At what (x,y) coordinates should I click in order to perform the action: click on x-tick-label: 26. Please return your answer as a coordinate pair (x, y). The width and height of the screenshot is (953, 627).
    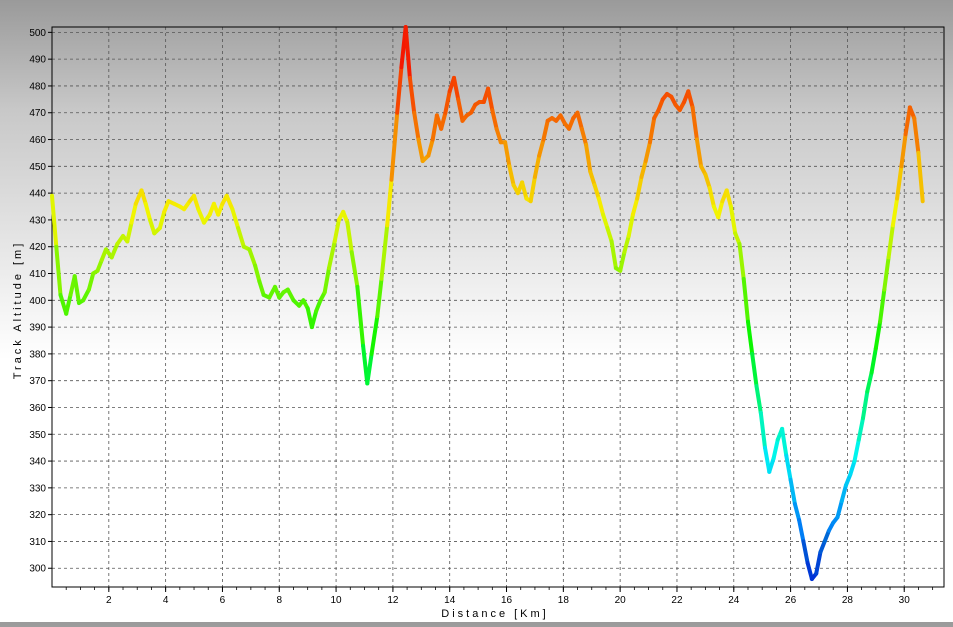
    Looking at the image, I should click on (791, 600).